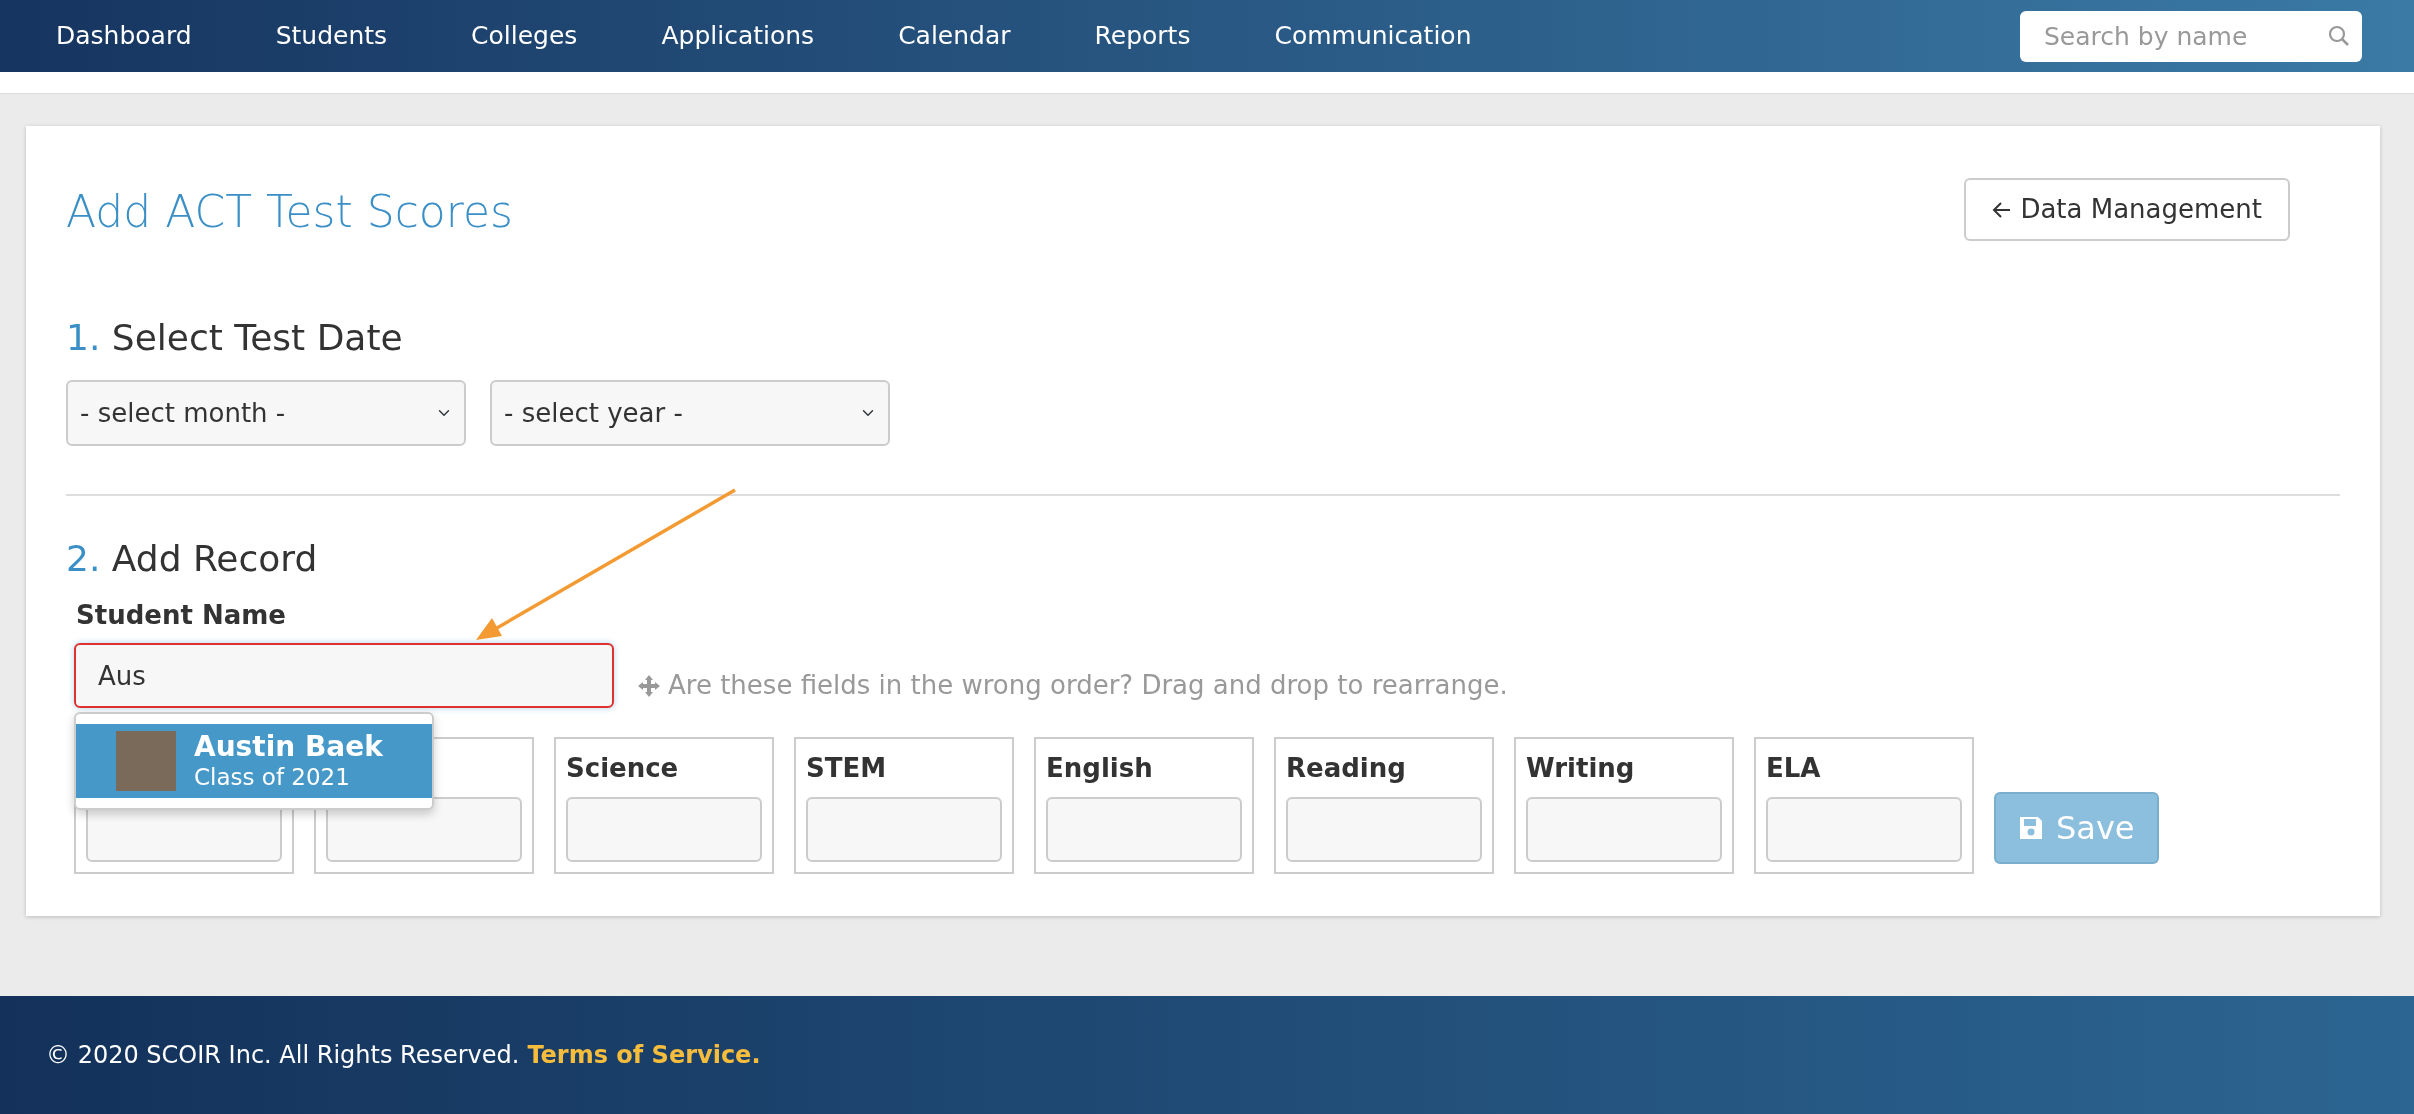  What do you see at coordinates (1346, 769) in the screenshot?
I see `field-label: Reading` at bounding box center [1346, 769].